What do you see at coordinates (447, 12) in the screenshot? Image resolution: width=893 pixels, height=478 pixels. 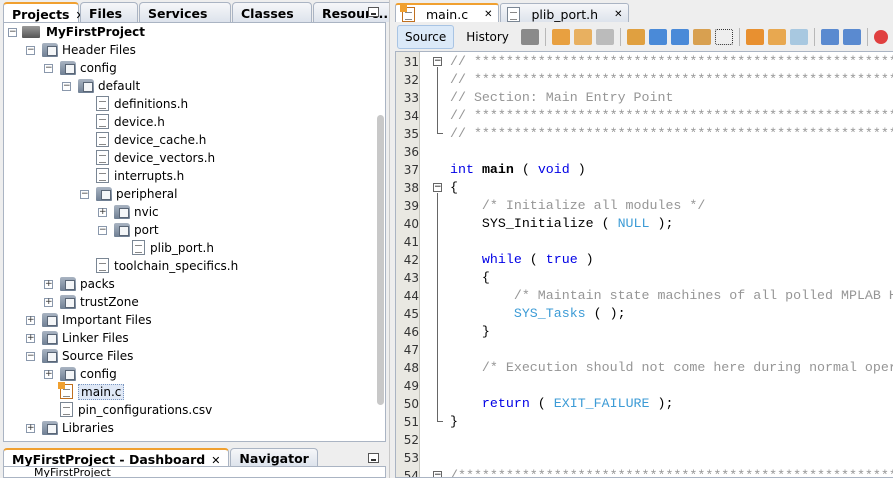 I see `editor-tab-main-c: main.c ✕` at bounding box center [447, 12].